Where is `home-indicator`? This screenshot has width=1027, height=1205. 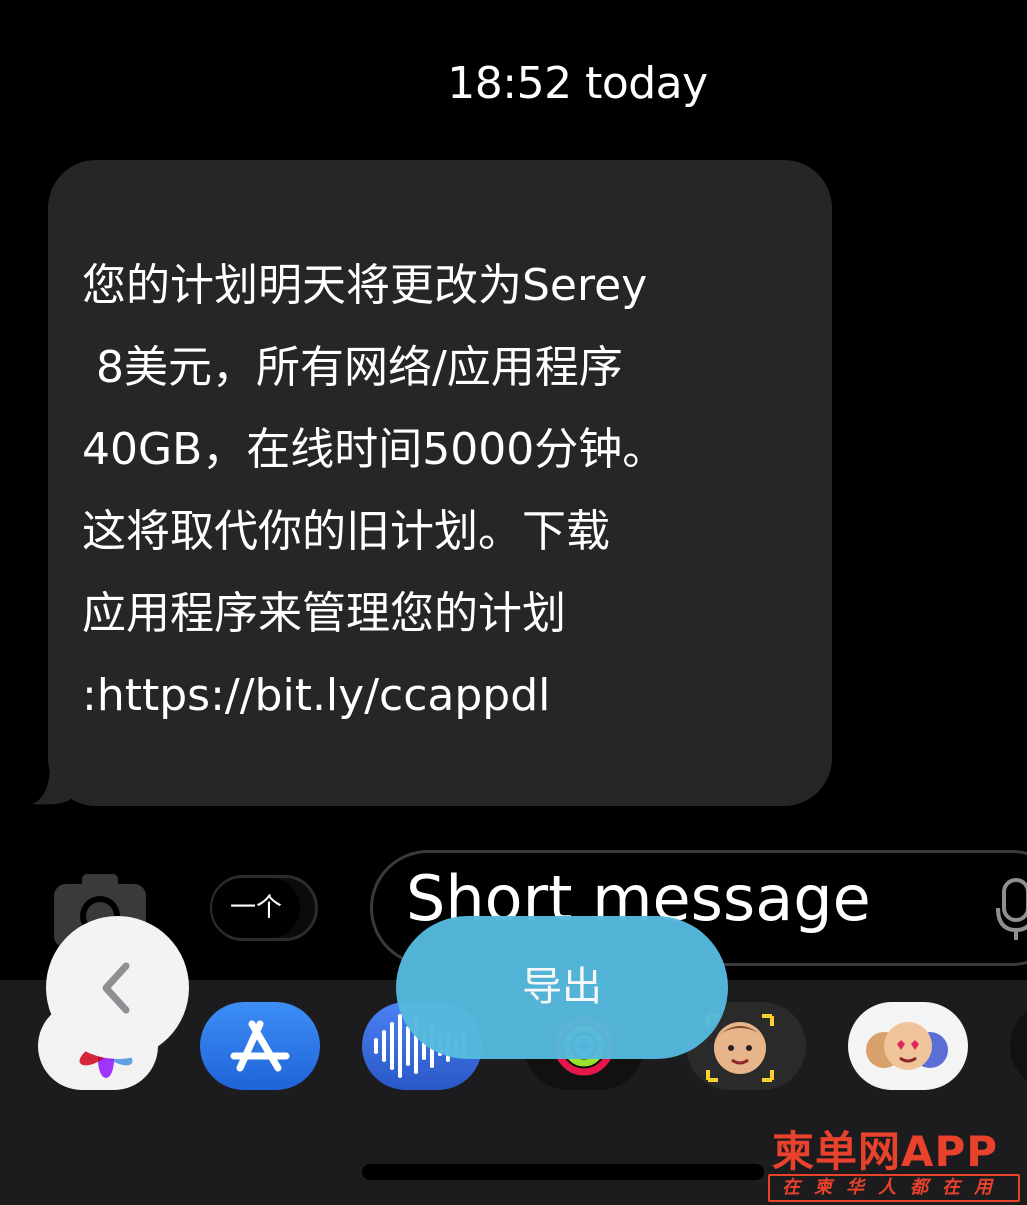 home-indicator is located at coordinates (563, 1172).